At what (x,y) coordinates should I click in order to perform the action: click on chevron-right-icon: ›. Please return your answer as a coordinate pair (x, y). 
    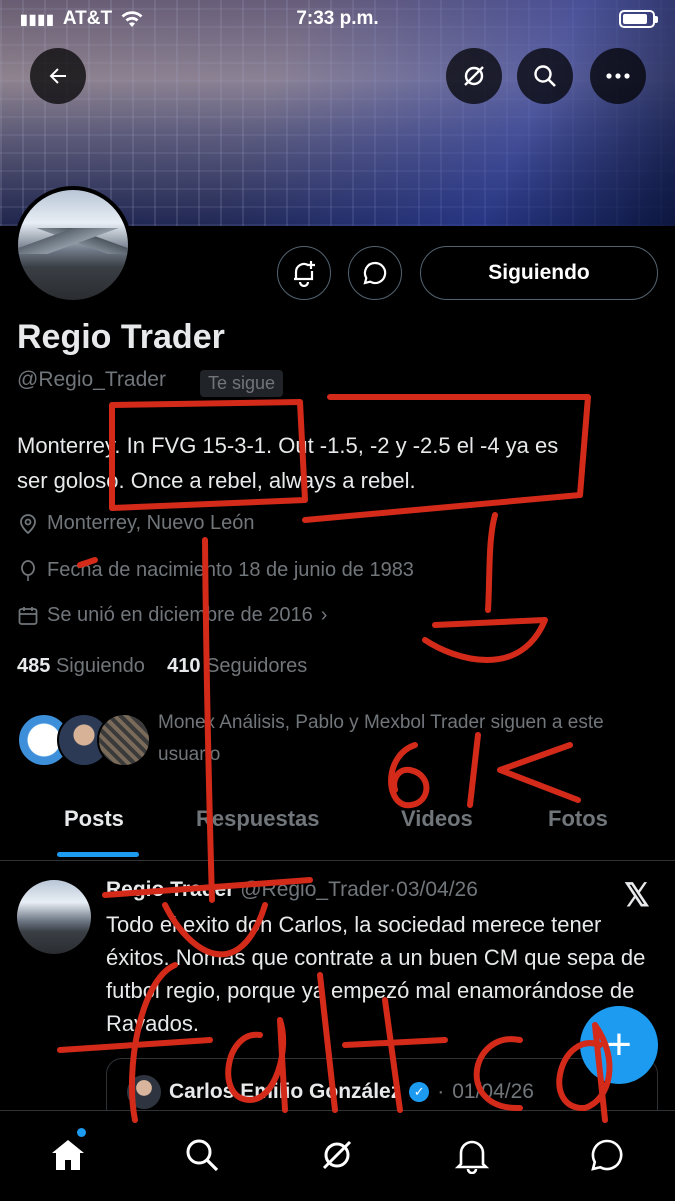
    Looking at the image, I should click on (324, 615).